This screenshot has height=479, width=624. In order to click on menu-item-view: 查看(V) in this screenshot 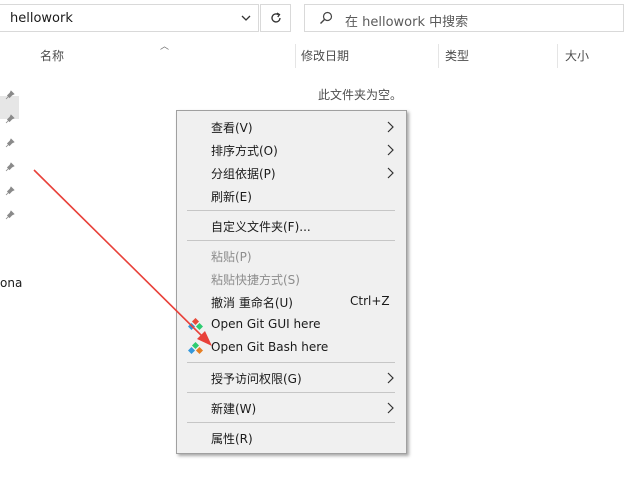, I will do `click(291, 127)`.